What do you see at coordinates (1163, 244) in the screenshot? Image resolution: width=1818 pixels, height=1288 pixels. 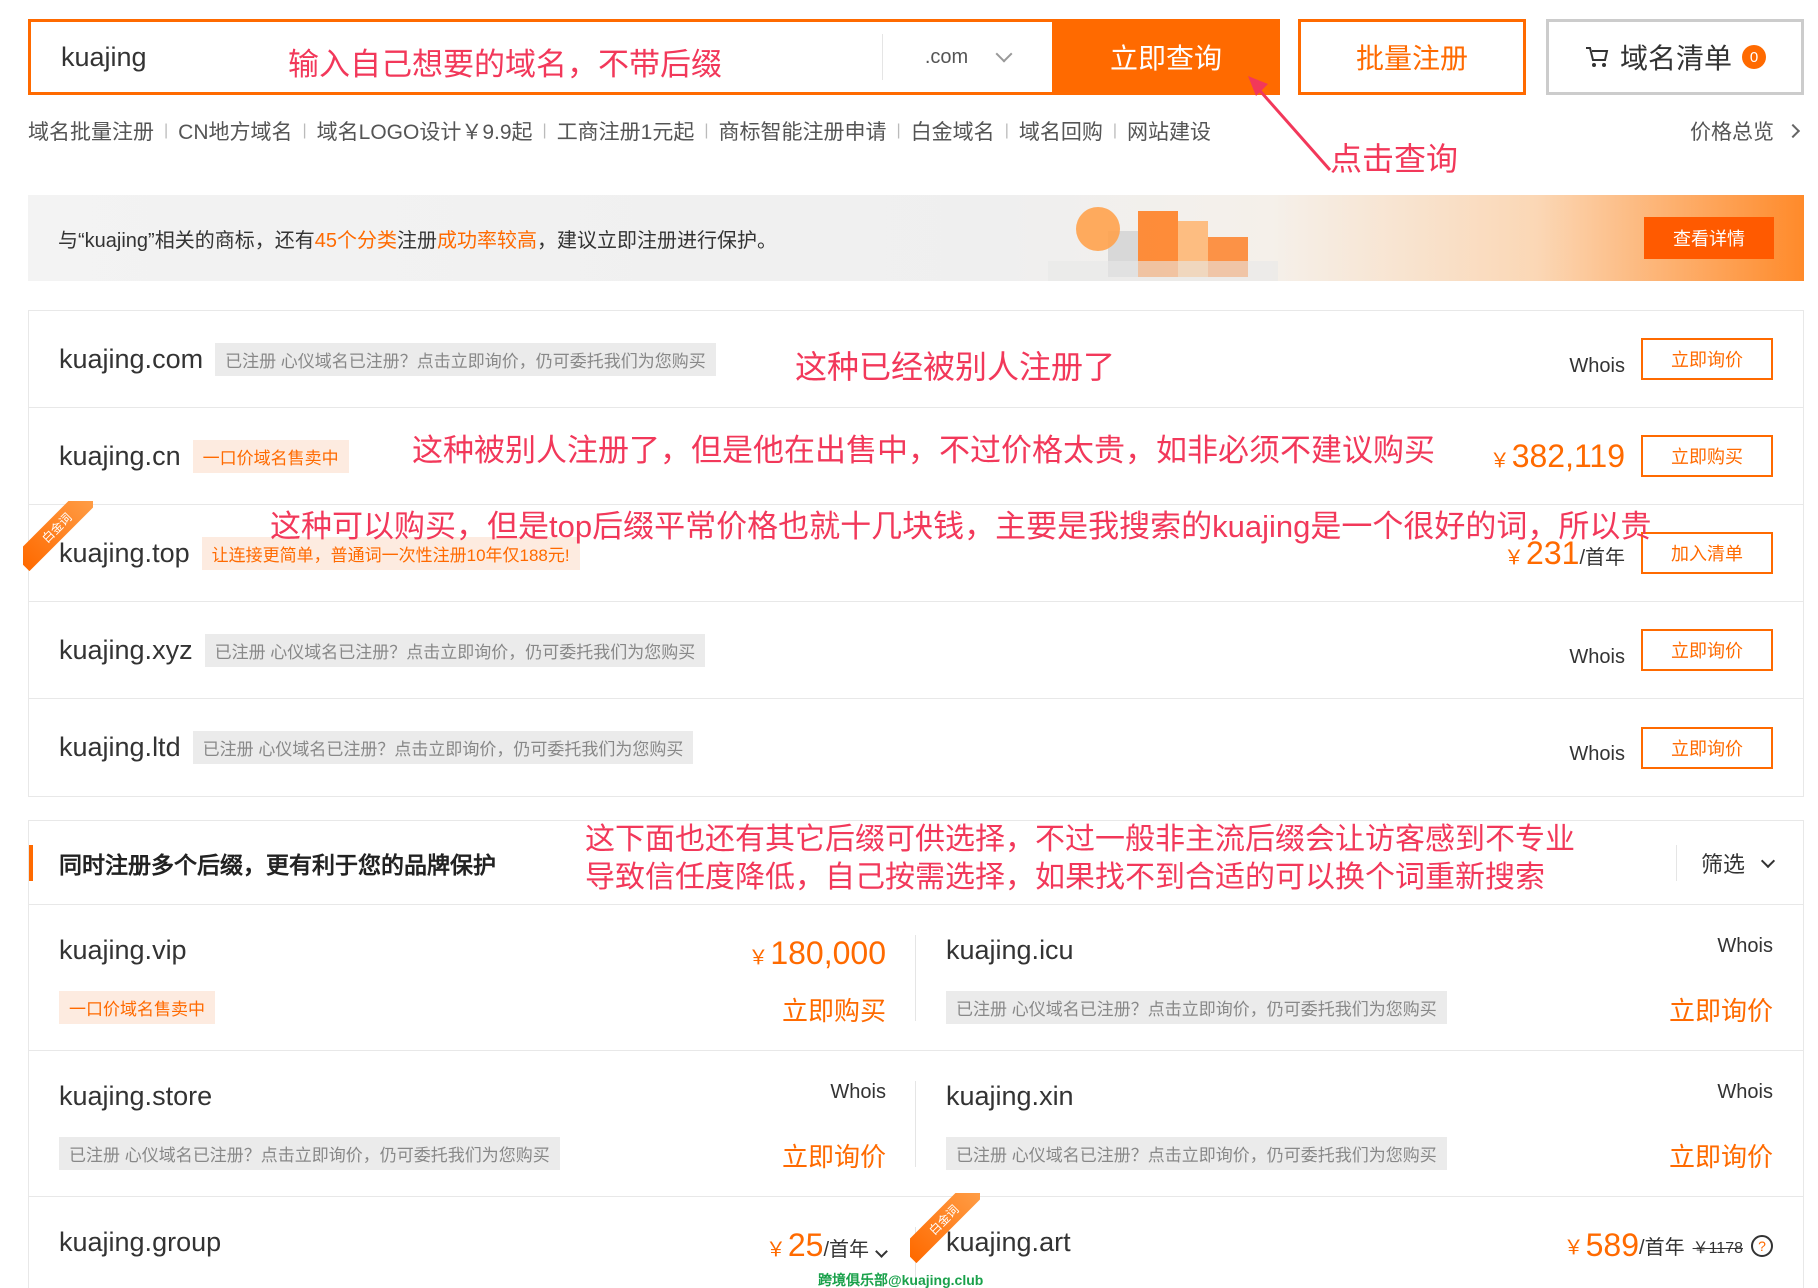 I see `banner-illustration-icon` at bounding box center [1163, 244].